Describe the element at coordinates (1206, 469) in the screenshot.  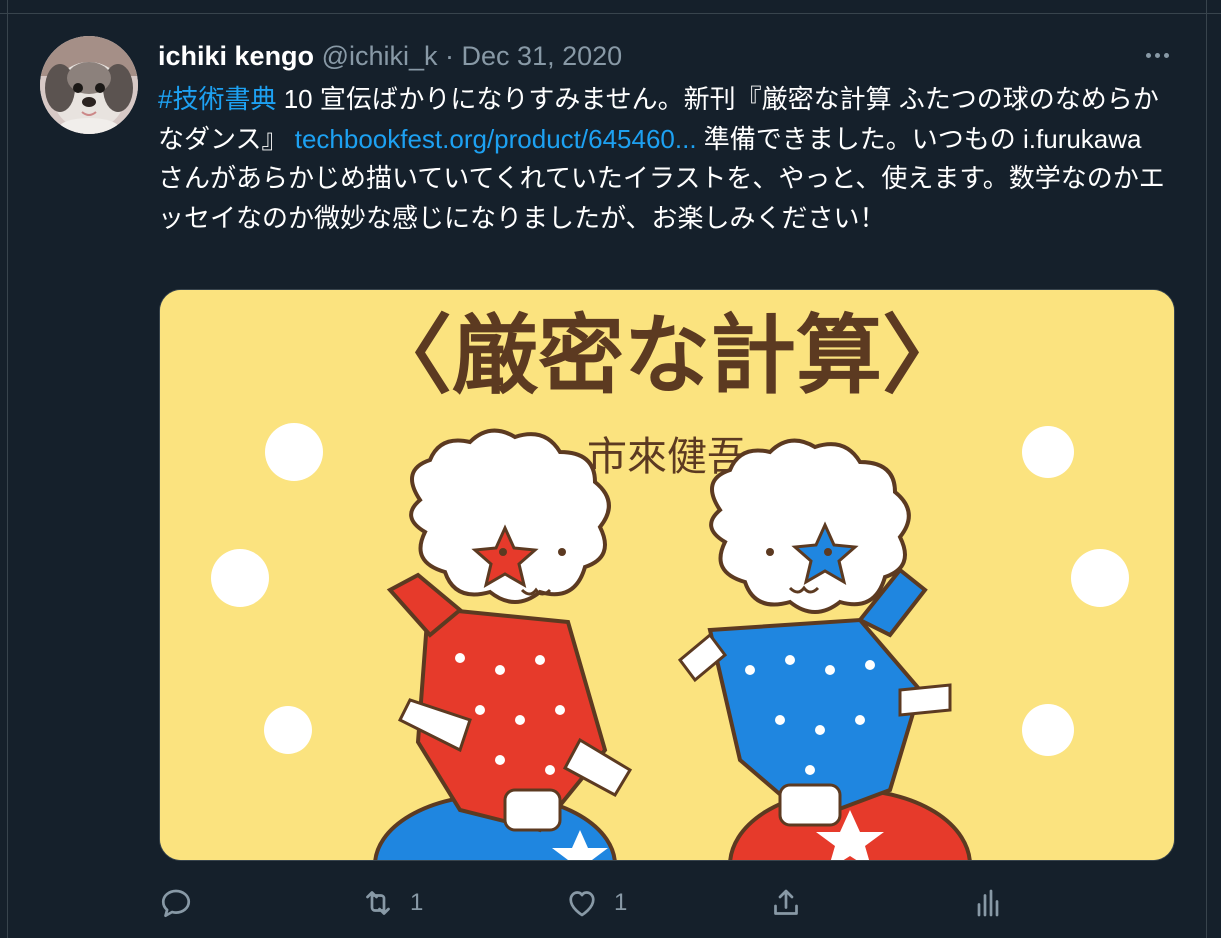
I see `right-divider` at that location.